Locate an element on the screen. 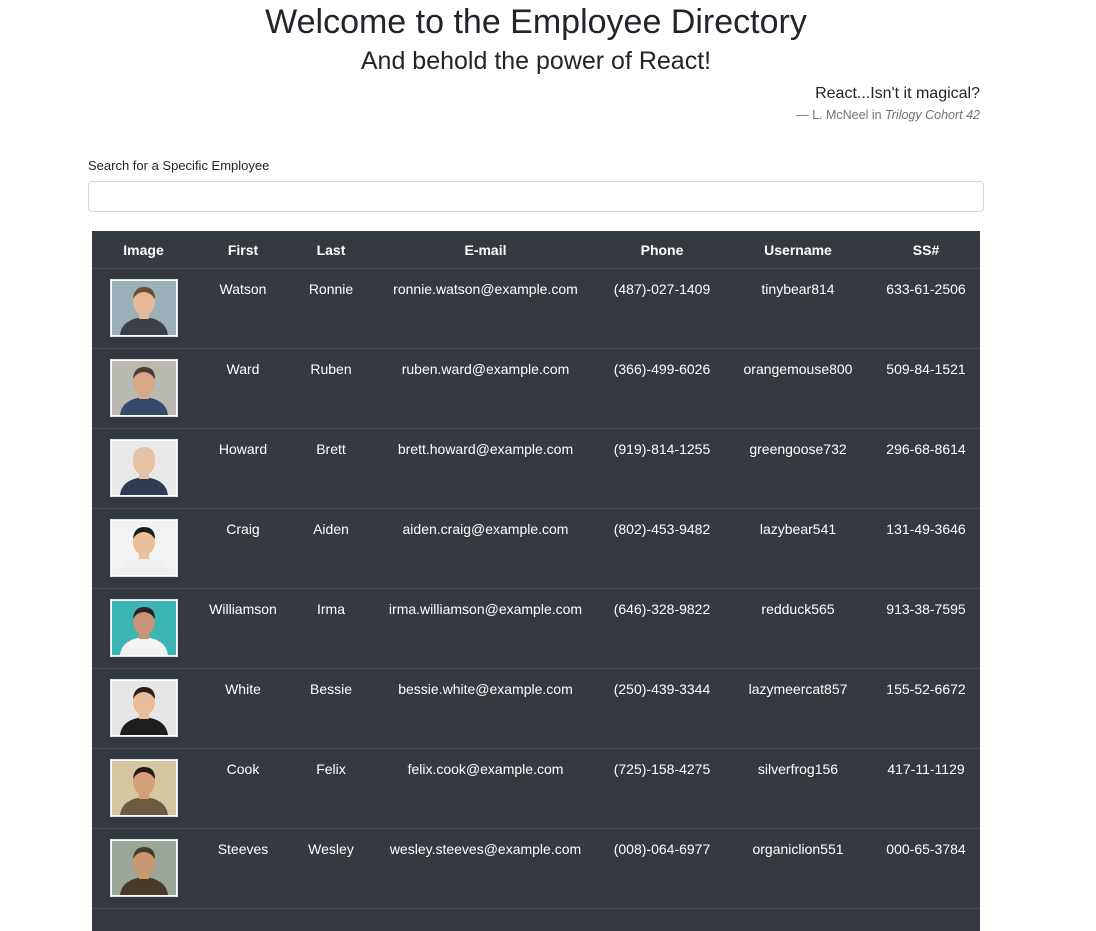 This screenshot has width=1096, height=931. username-cell: tinybear814 is located at coordinates (798, 308).